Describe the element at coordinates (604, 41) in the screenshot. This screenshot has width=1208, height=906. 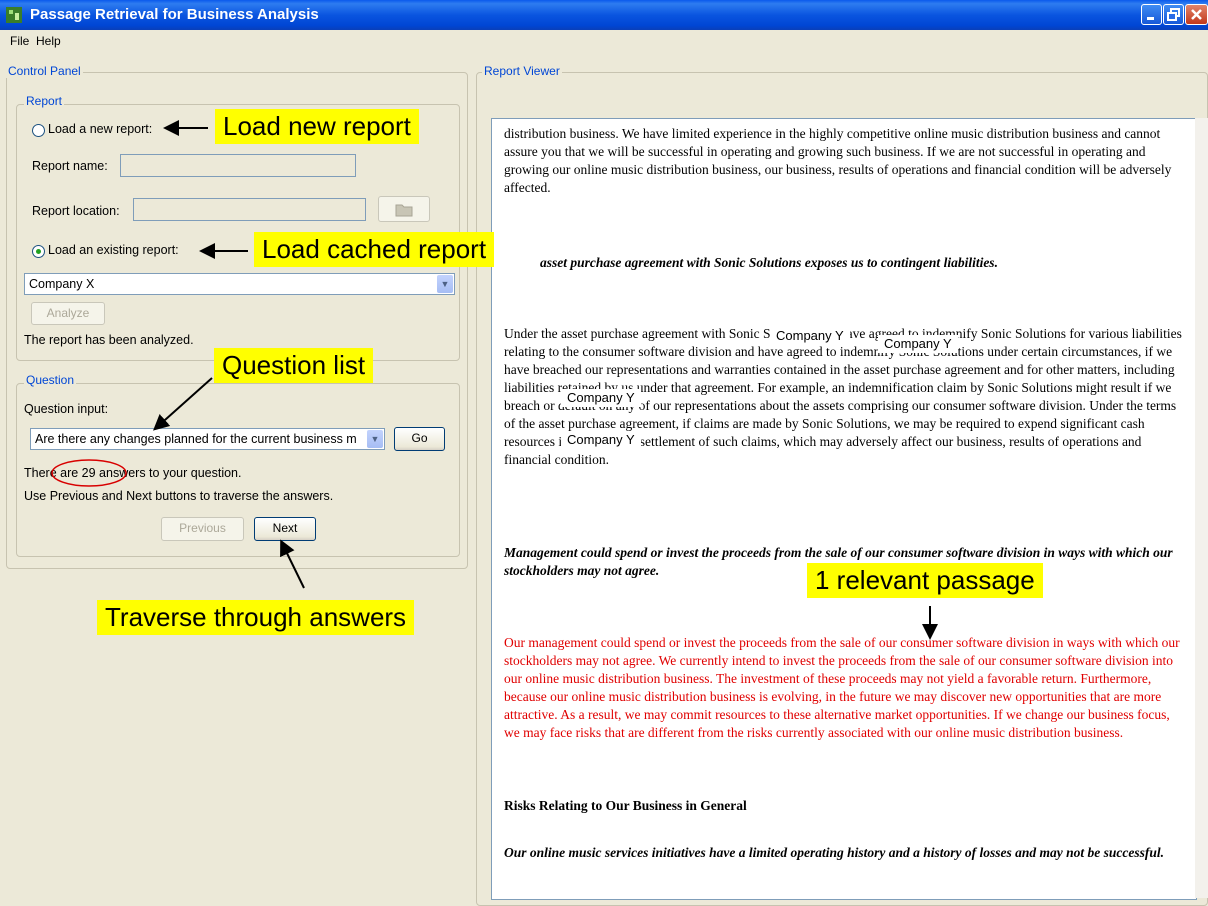
I see `menu-bar: File Help` at that location.